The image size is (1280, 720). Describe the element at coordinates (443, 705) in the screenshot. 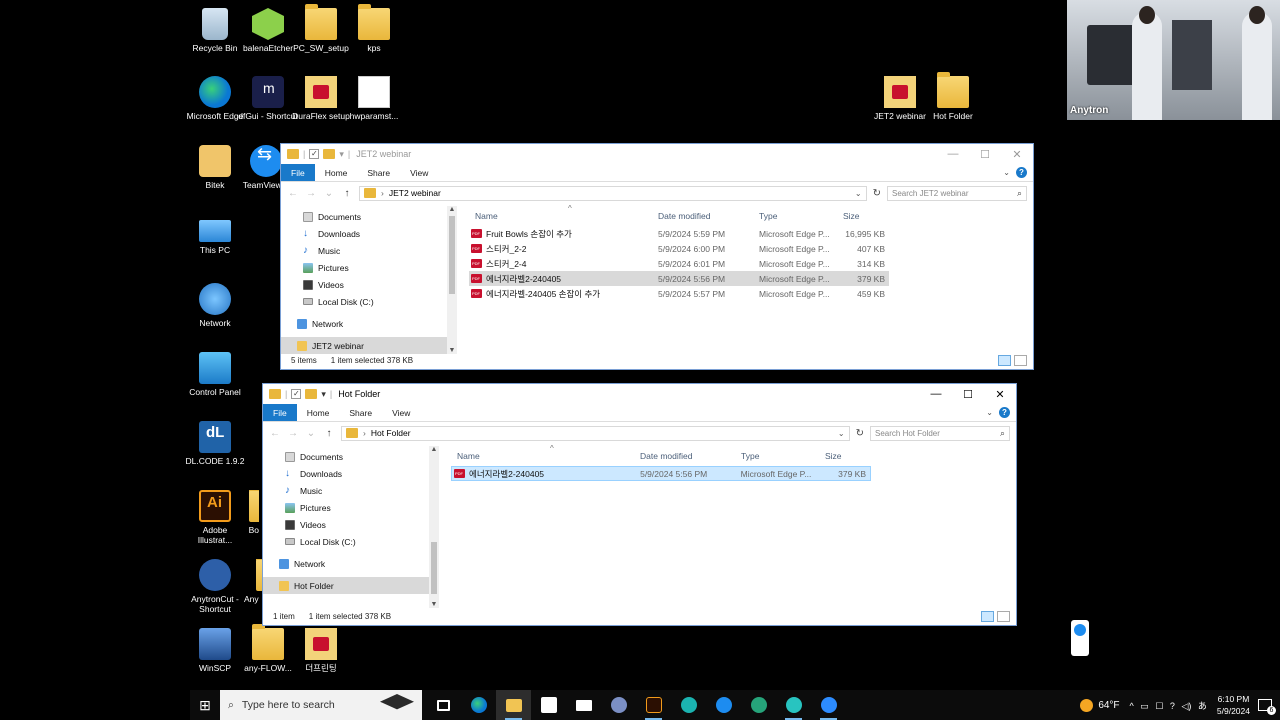

I see `task-view-button` at that location.